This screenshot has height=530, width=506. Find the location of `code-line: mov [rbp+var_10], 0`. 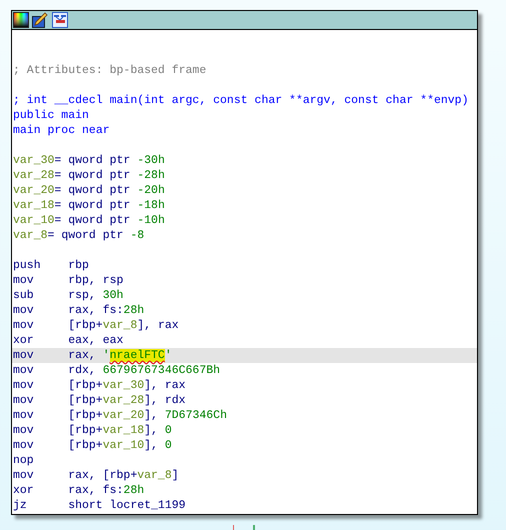

code-line: mov [rbp+var_10], 0 is located at coordinates (92, 445).